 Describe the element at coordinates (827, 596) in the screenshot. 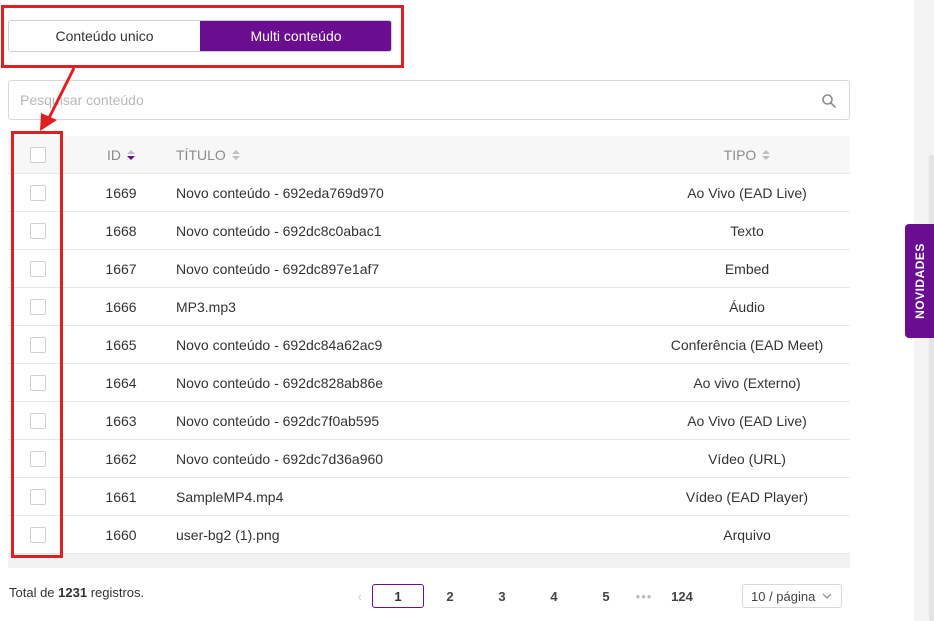

I see `chevron-down-icon` at that location.